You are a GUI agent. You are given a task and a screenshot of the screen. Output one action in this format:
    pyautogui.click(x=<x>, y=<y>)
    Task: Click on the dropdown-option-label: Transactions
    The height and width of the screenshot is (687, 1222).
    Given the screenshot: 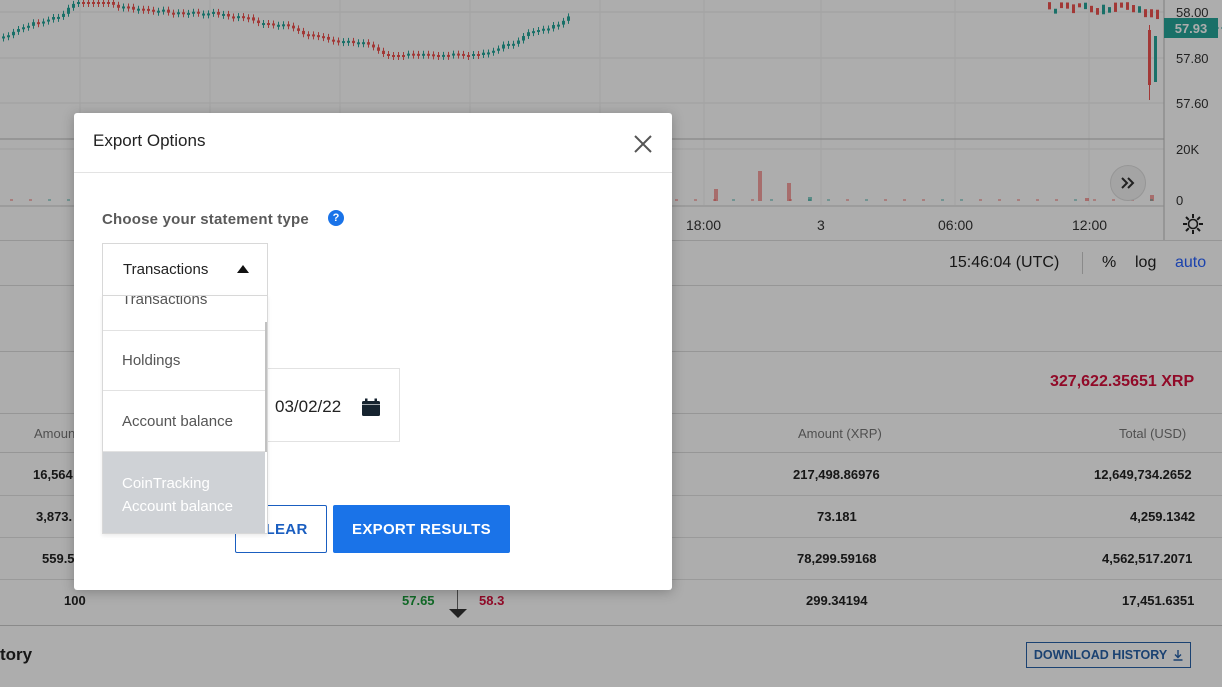 What is the action you would take?
    pyautogui.click(x=165, y=301)
    